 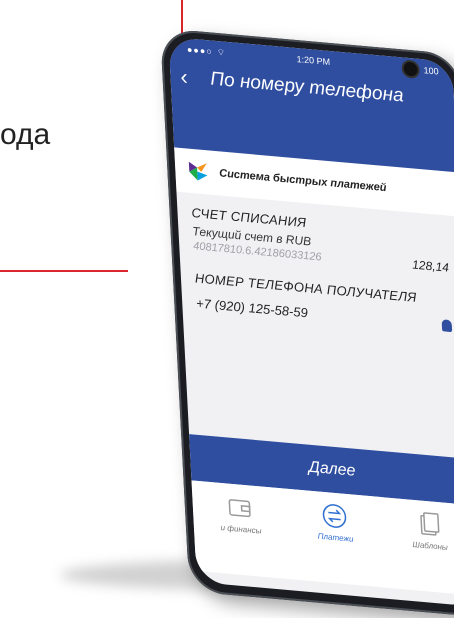 I want to click on status-time: 1:20 PM, so click(x=313, y=61).